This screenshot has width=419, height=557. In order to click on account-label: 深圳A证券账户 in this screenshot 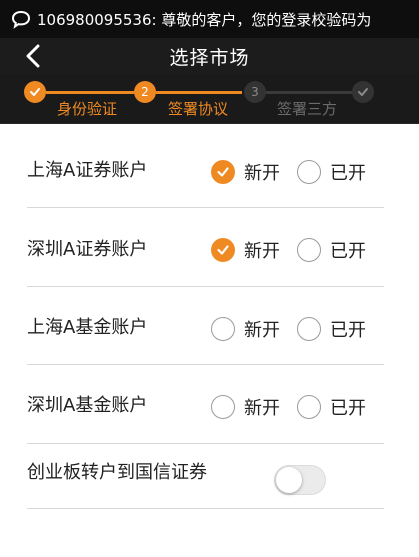, I will do `click(87, 249)`.